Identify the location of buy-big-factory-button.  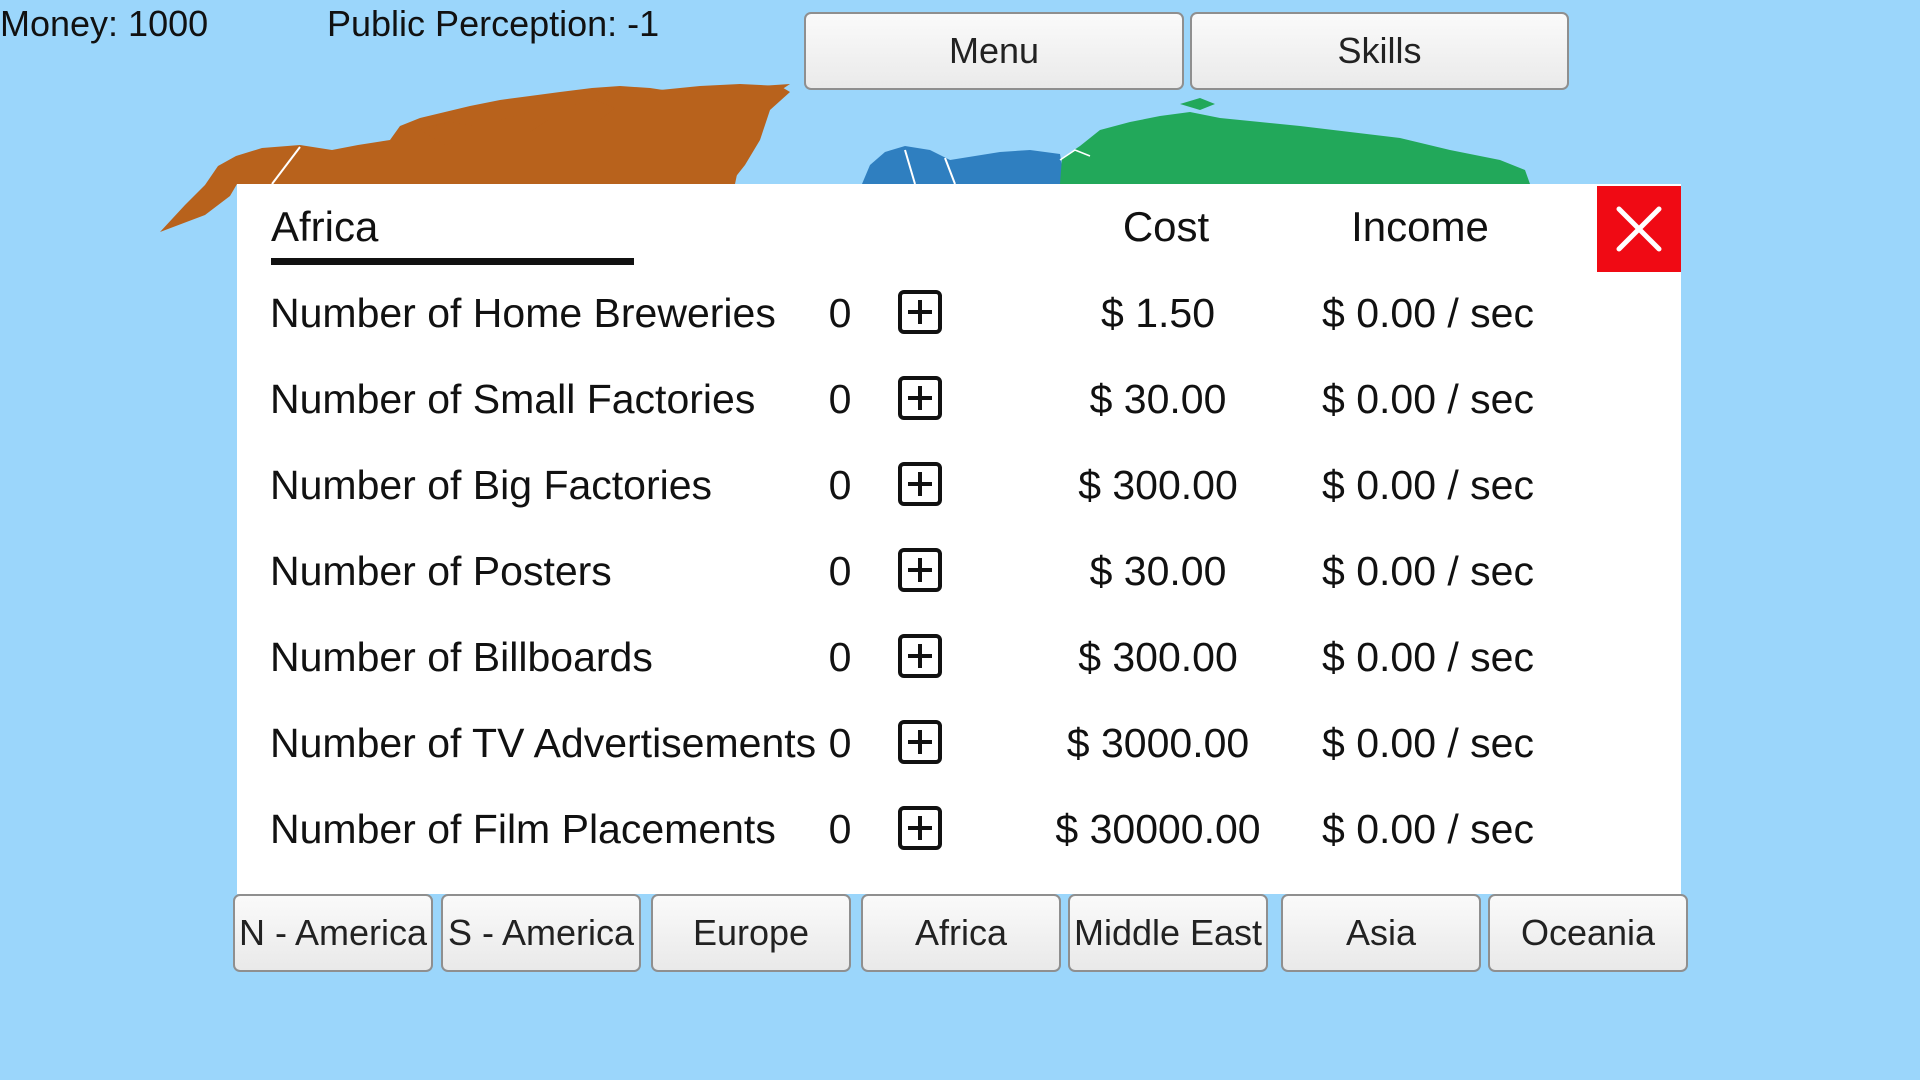
(920, 484).